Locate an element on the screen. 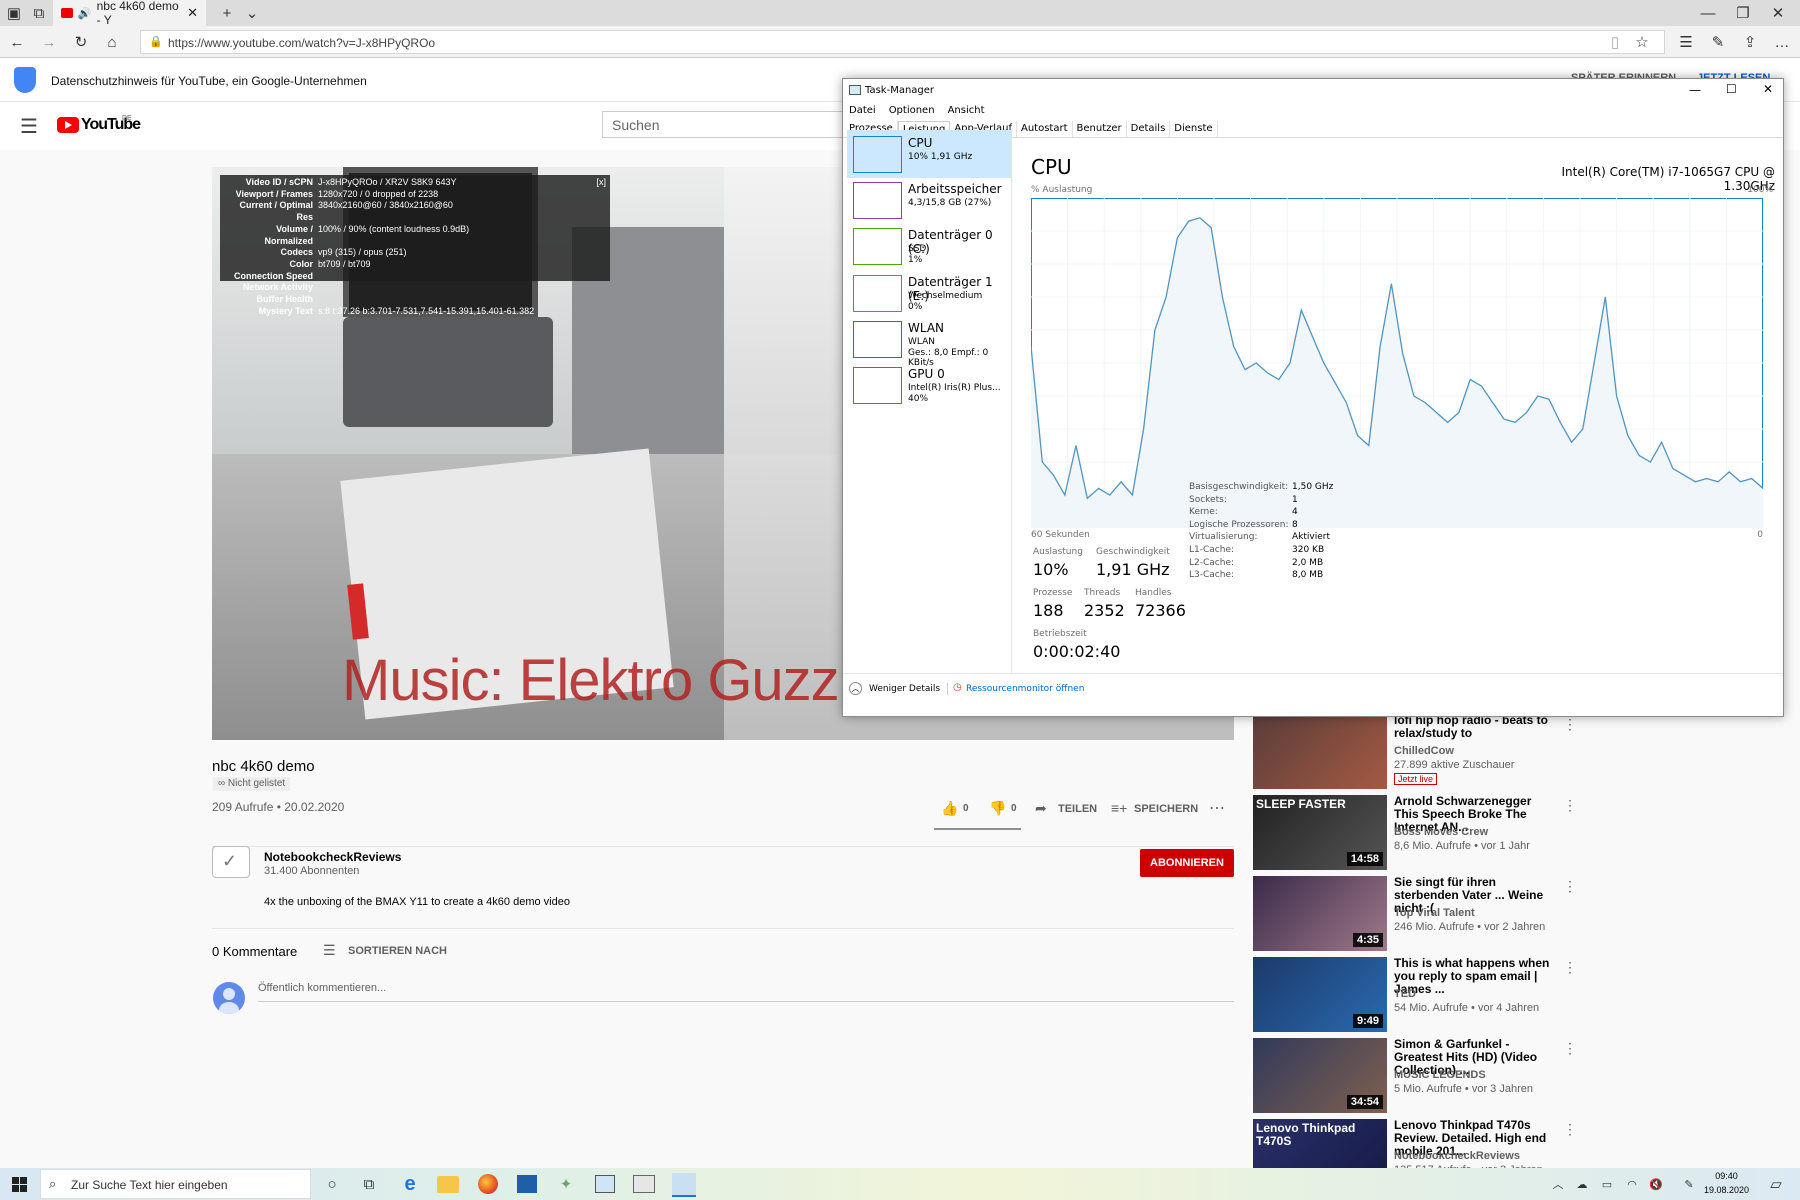  volume-mute-icon: 🔇 is located at coordinates (1656, 1184).